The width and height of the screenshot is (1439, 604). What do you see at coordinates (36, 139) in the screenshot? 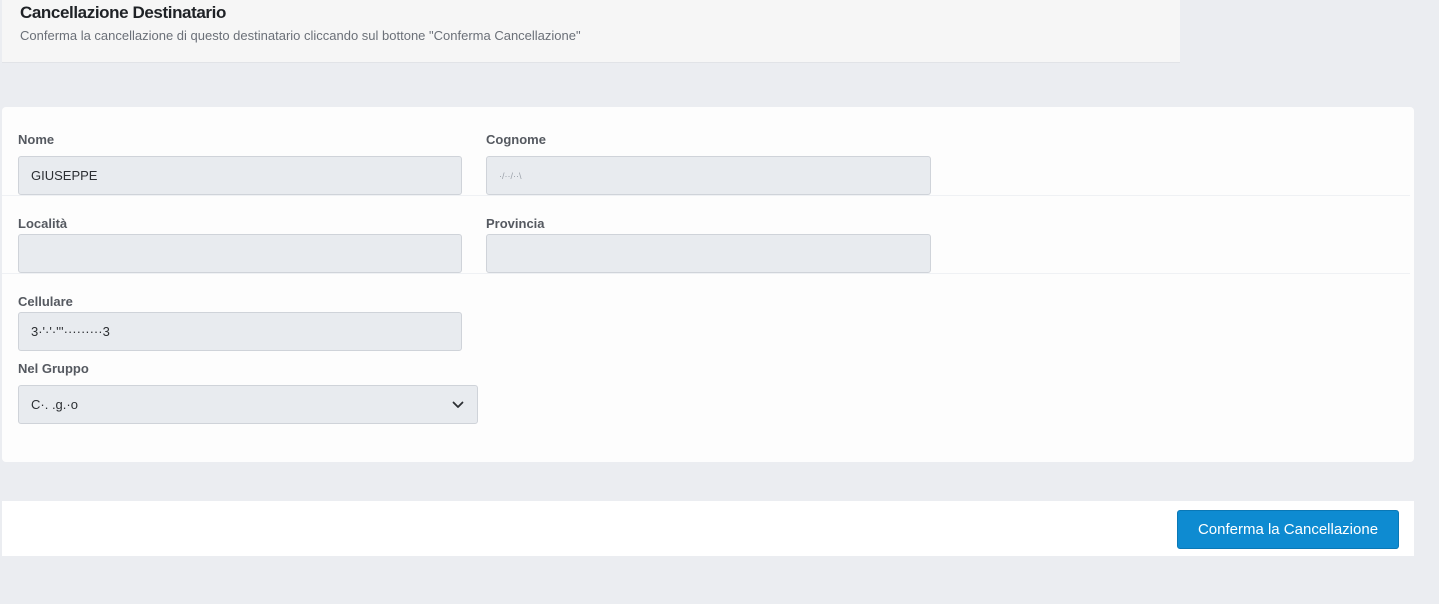
I see `nome-label: Nome` at bounding box center [36, 139].